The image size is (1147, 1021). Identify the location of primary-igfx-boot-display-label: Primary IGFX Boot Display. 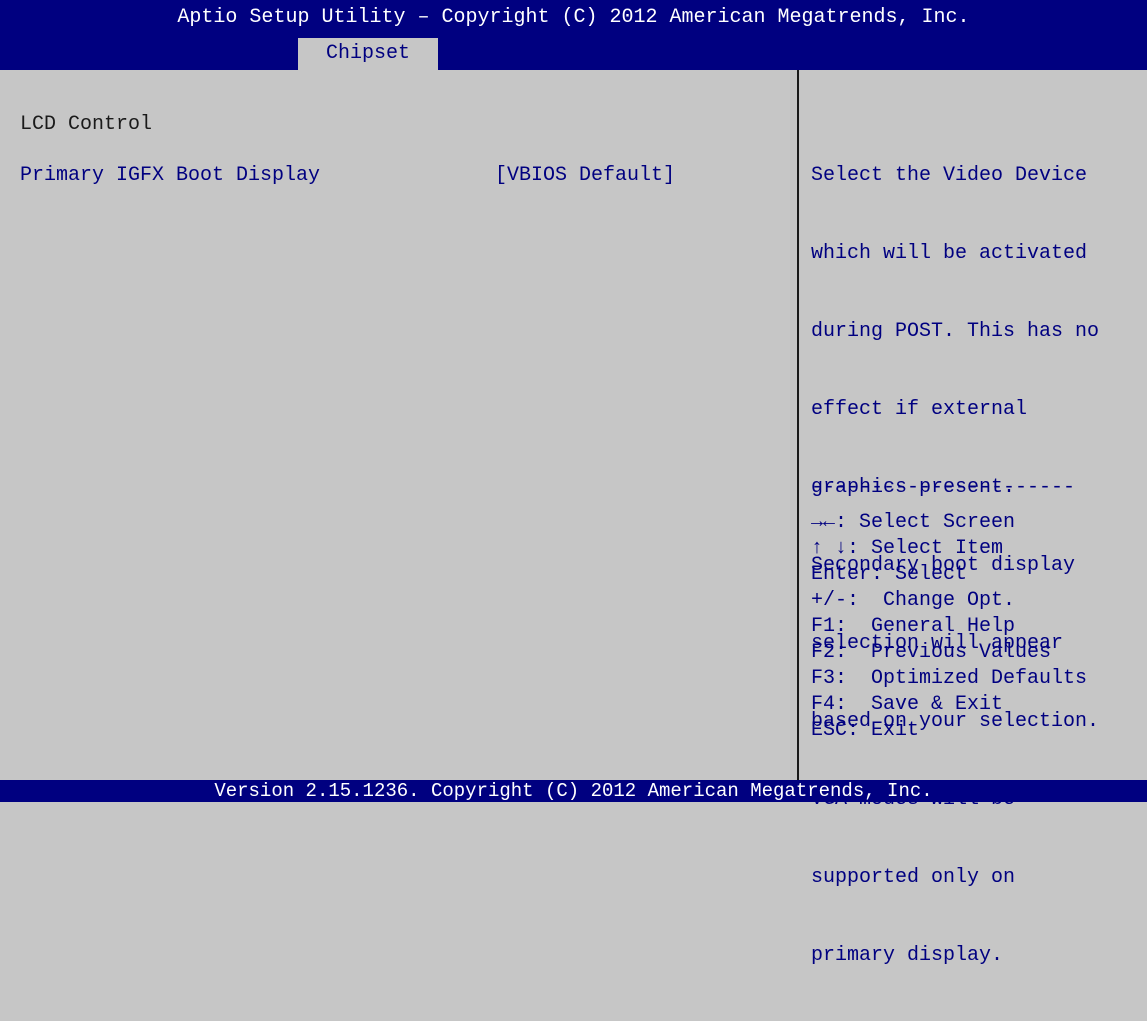
(170, 176).